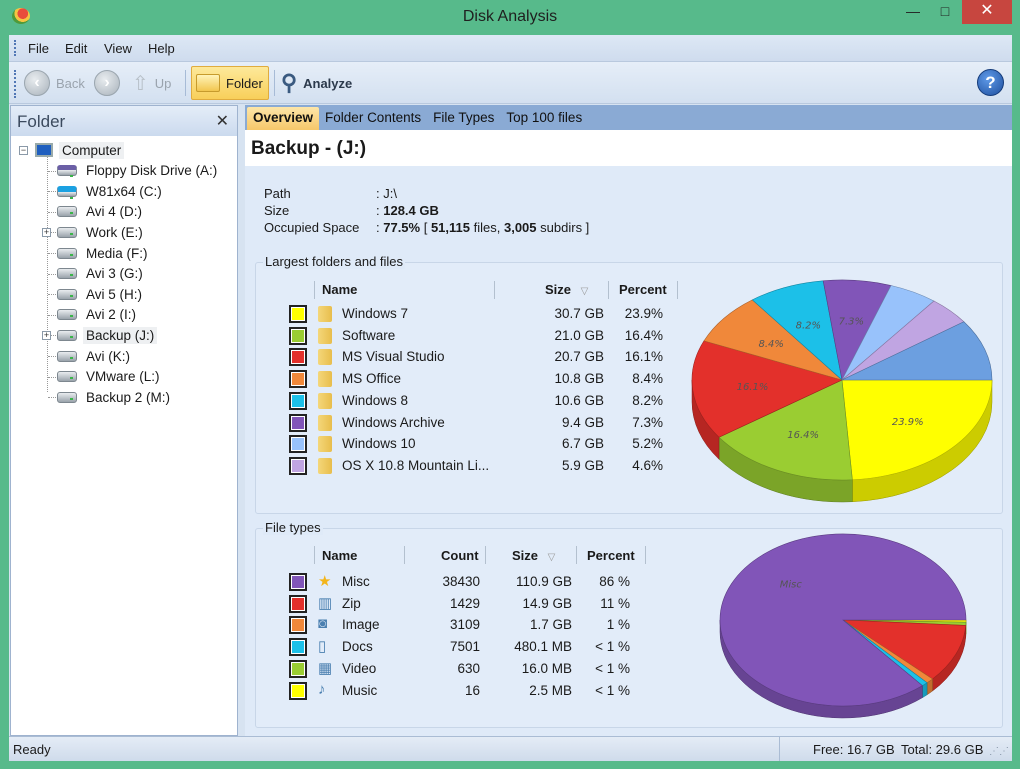 The height and width of the screenshot is (769, 1020). I want to click on tree-node-drive: Avi (K:), so click(95, 356).